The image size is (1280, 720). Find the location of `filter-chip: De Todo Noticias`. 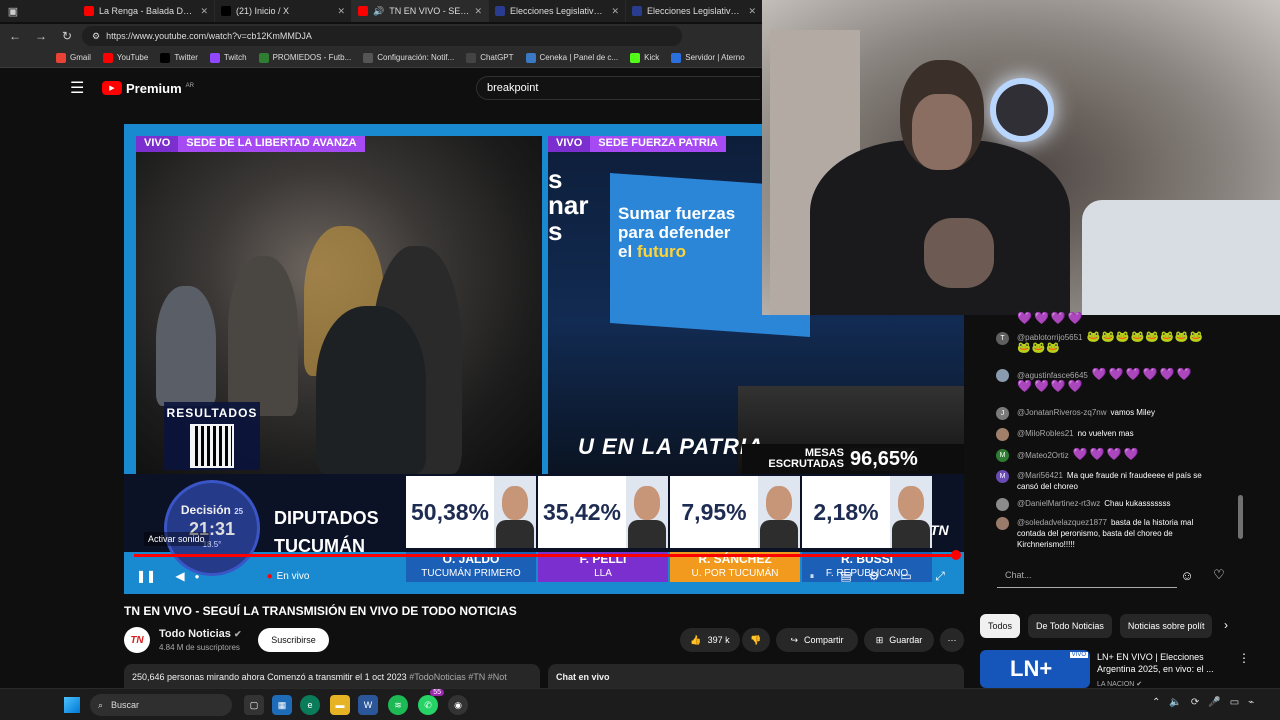

filter-chip: De Todo Noticias is located at coordinates (1070, 626).